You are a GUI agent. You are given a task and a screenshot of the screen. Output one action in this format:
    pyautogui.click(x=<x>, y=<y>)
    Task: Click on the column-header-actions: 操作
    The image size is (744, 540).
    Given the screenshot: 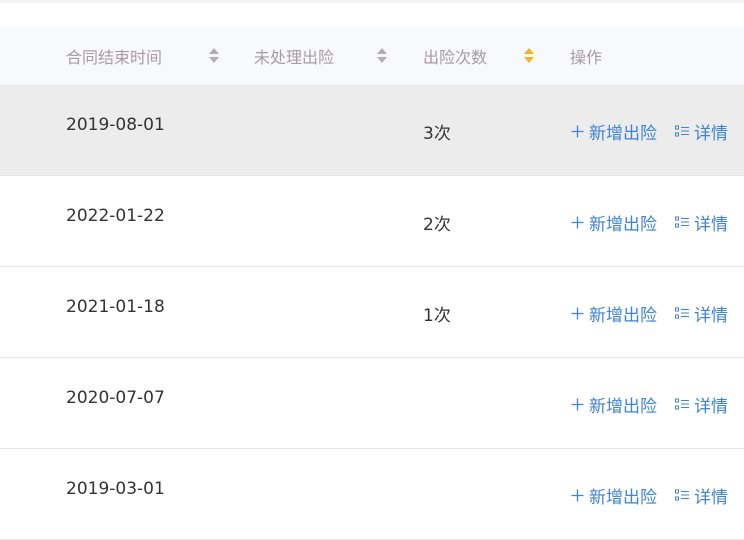 What is the action you would take?
    pyautogui.click(x=586, y=55)
    